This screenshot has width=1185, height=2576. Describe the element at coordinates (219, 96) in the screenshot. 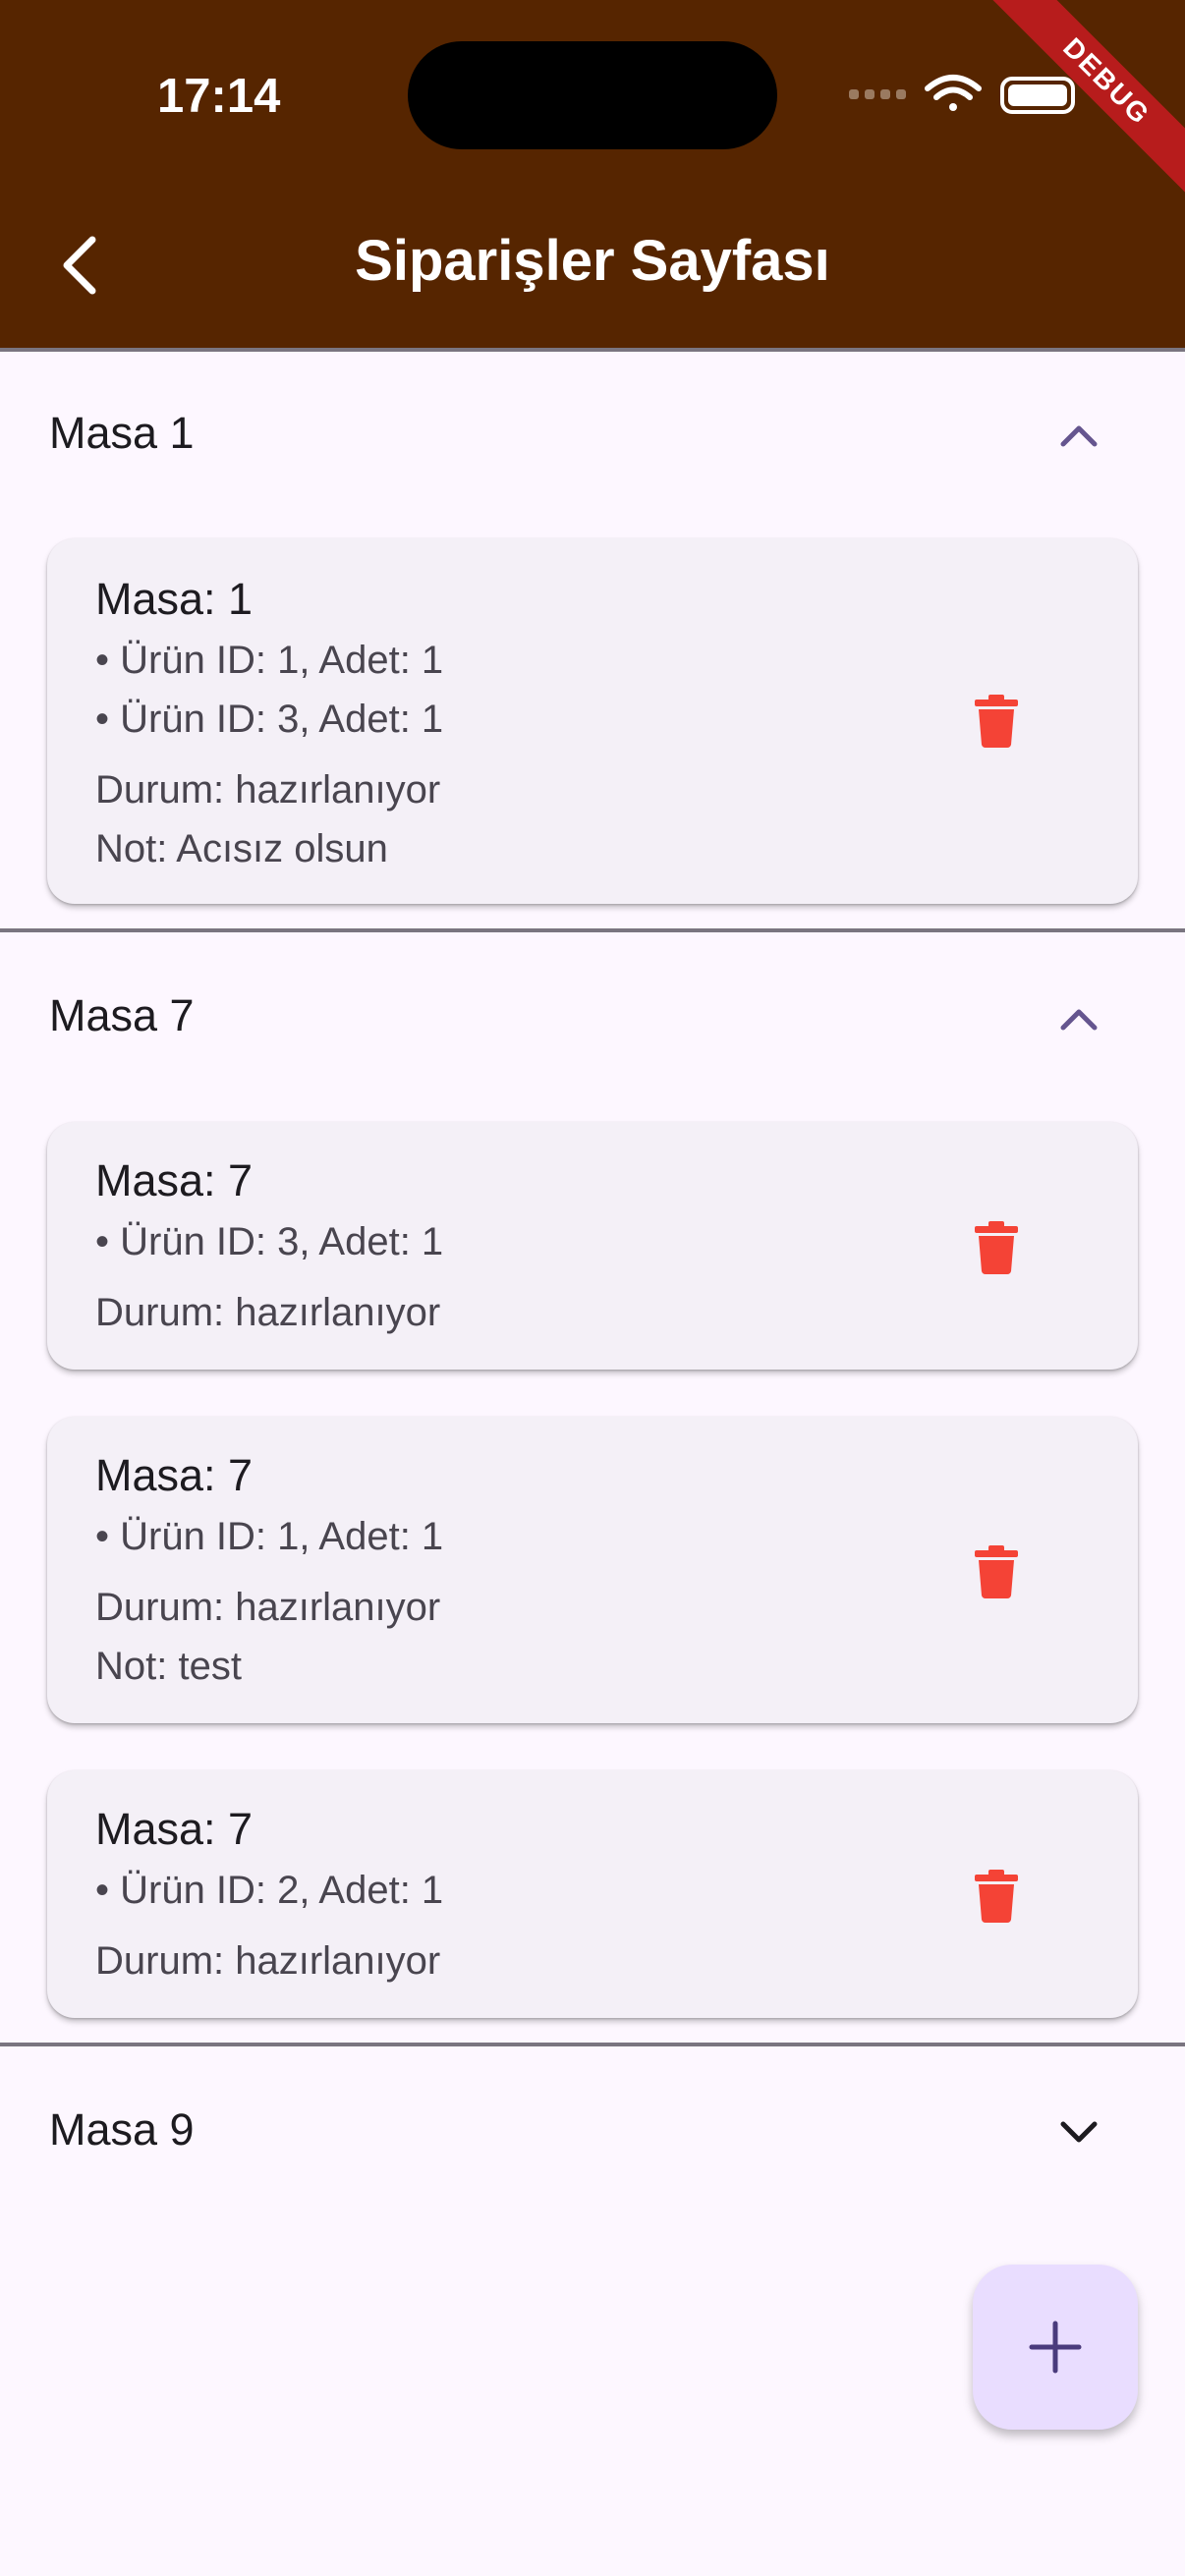

I see `status-time: 17:14` at that location.